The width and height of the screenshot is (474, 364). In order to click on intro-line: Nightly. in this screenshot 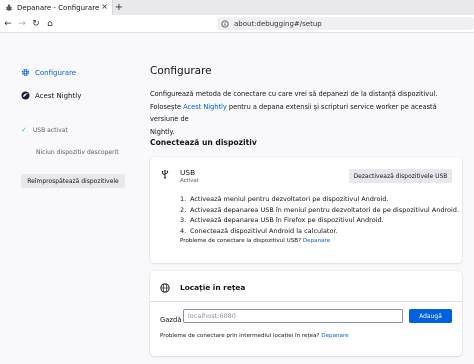, I will do `click(162, 131)`.